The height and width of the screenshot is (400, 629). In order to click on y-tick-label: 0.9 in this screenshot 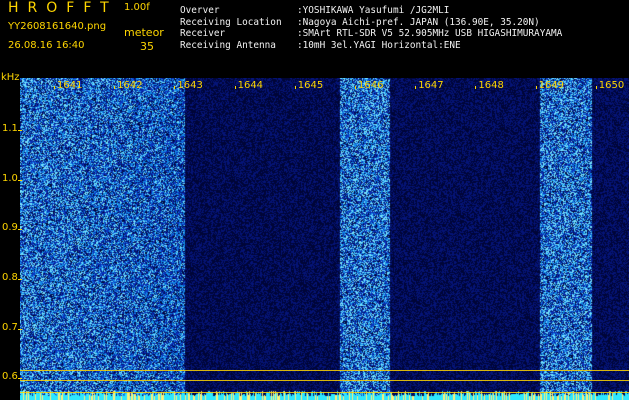, I will do `click(10, 227)`.